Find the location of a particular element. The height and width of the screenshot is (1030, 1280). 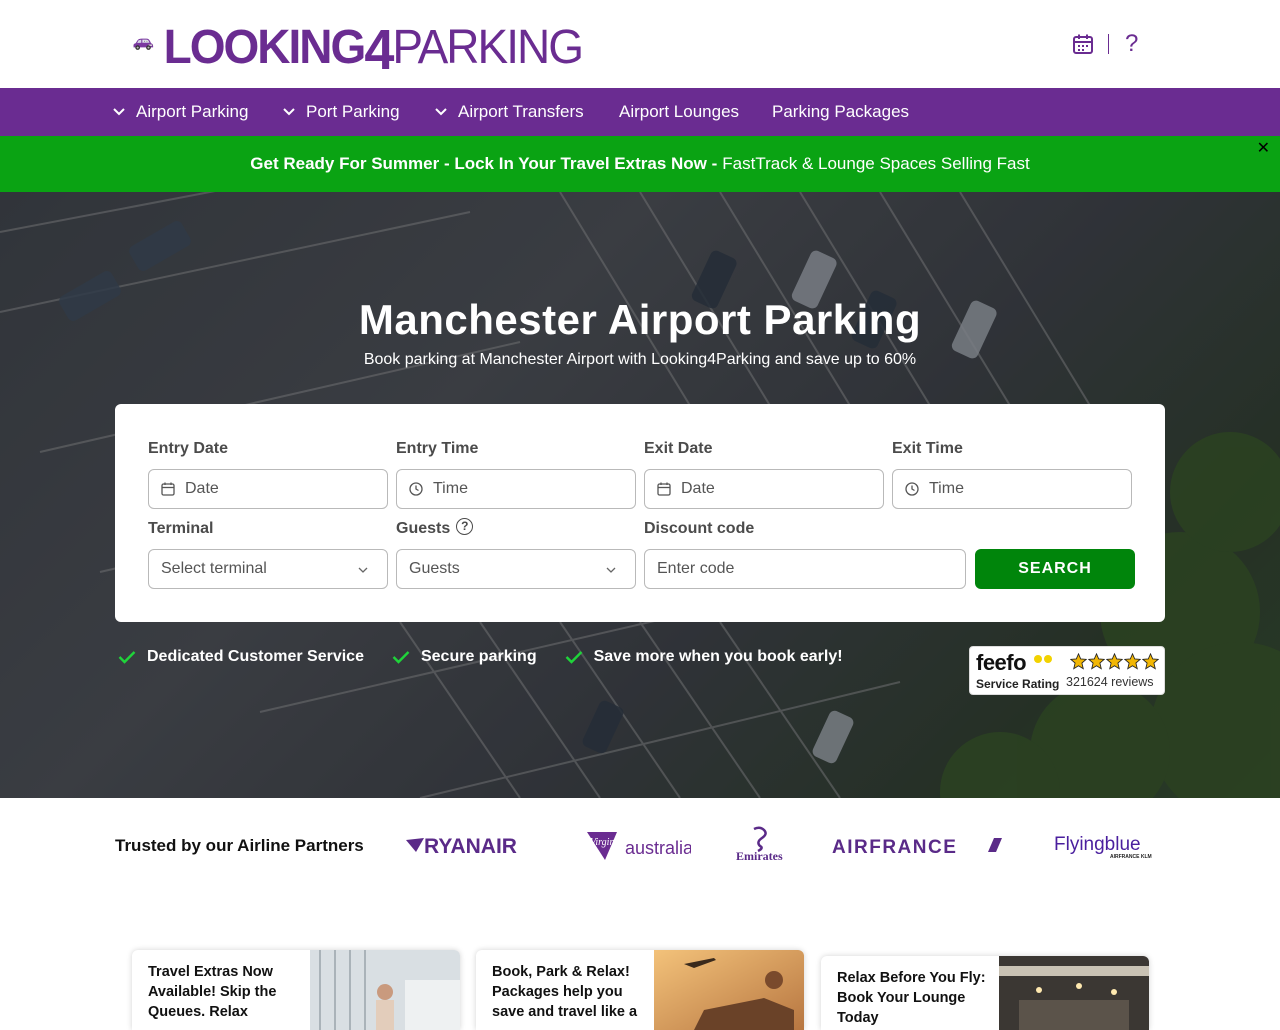

usp-text: Dedicated Customer Service is located at coordinates (255, 656).